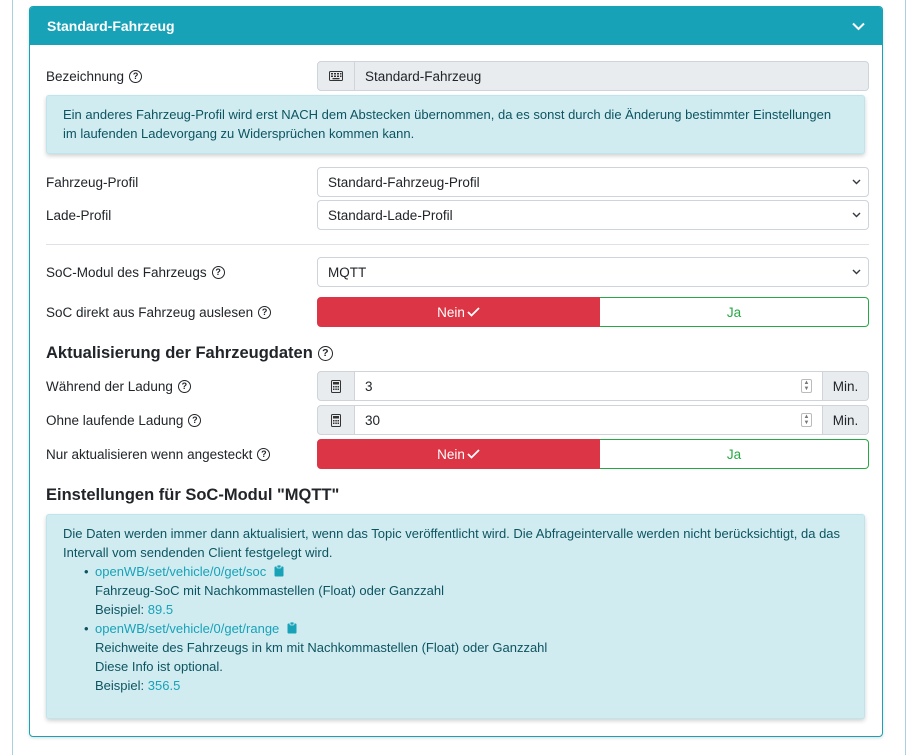  I want to click on soc-direkt-ja-button: Ja, so click(734, 312).